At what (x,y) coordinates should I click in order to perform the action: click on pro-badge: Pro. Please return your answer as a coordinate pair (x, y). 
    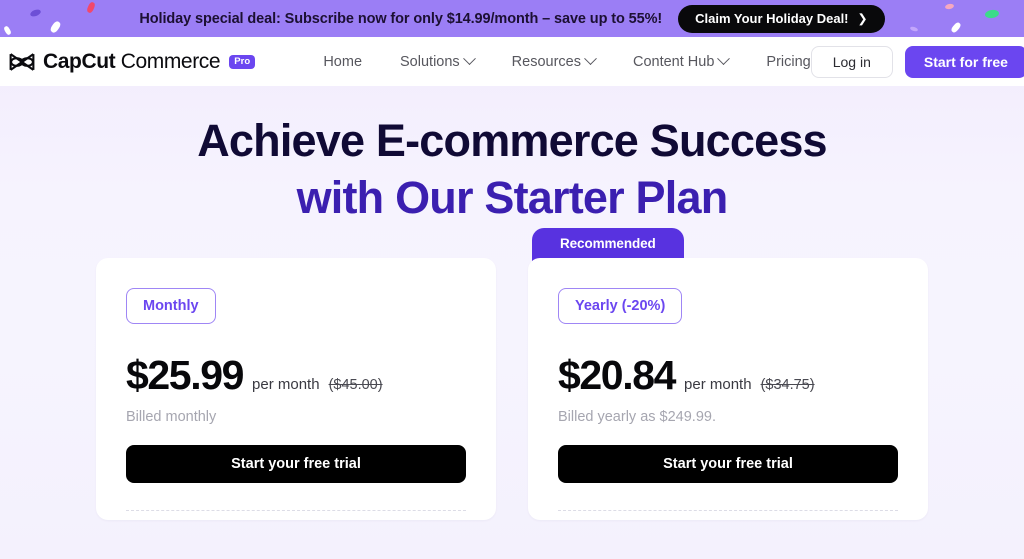
    Looking at the image, I should click on (242, 61).